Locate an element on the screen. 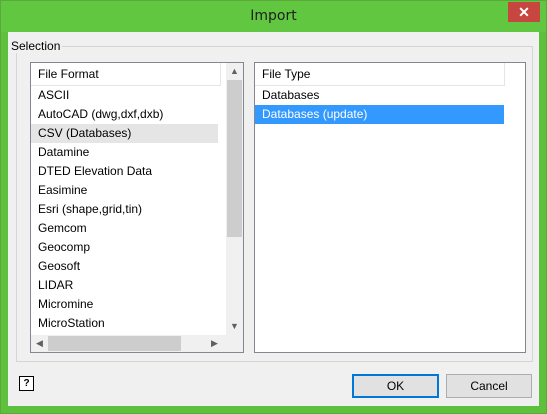 The image size is (547, 414). list-item: Geosoft is located at coordinates (124, 266).